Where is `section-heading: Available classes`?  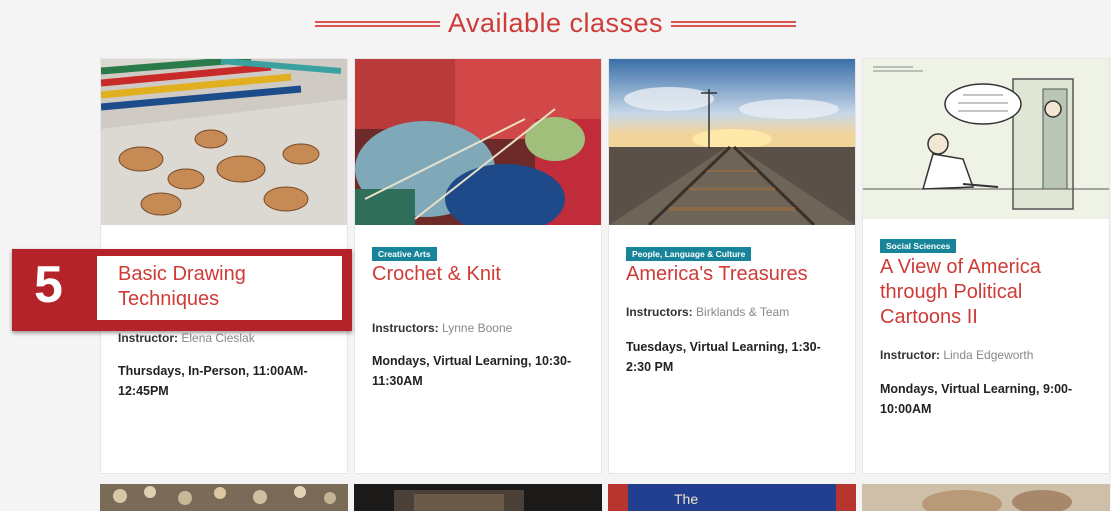
section-heading: Available classes is located at coordinates (555, 23).